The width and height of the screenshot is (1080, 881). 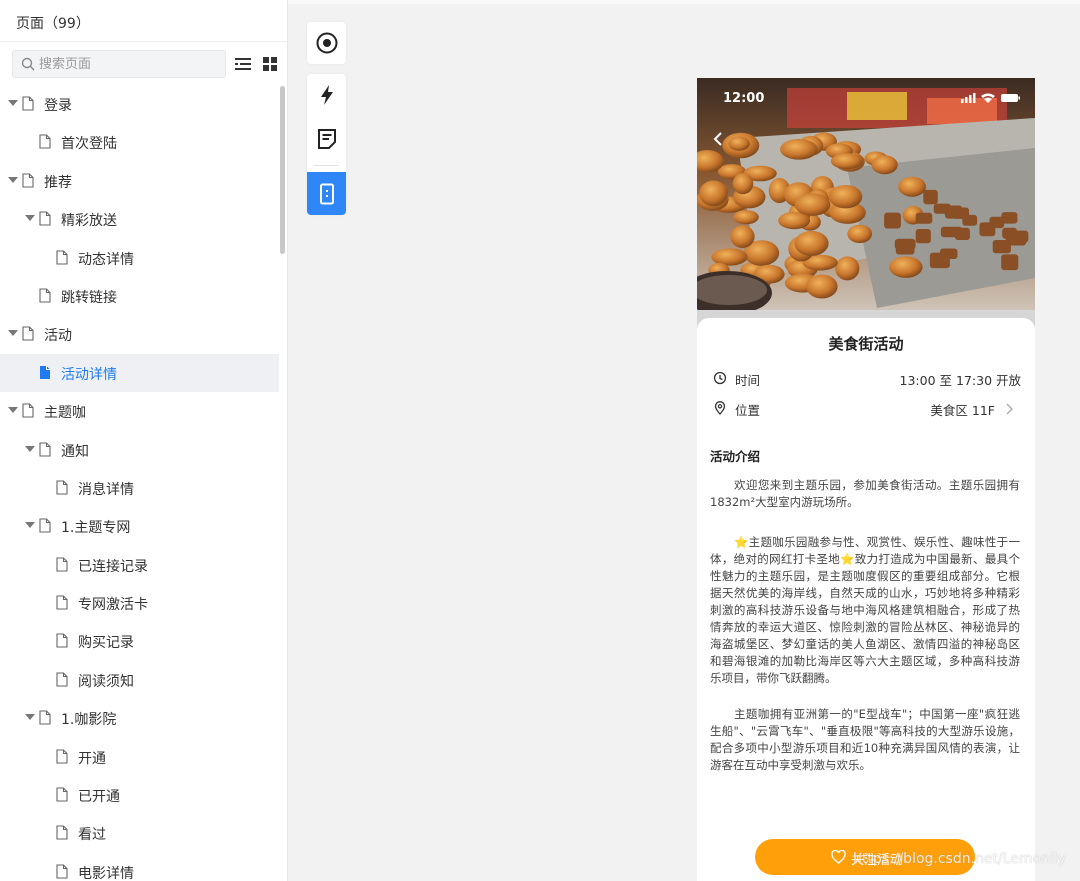 I want to click on interaction-button, so click(x=326, y=95).